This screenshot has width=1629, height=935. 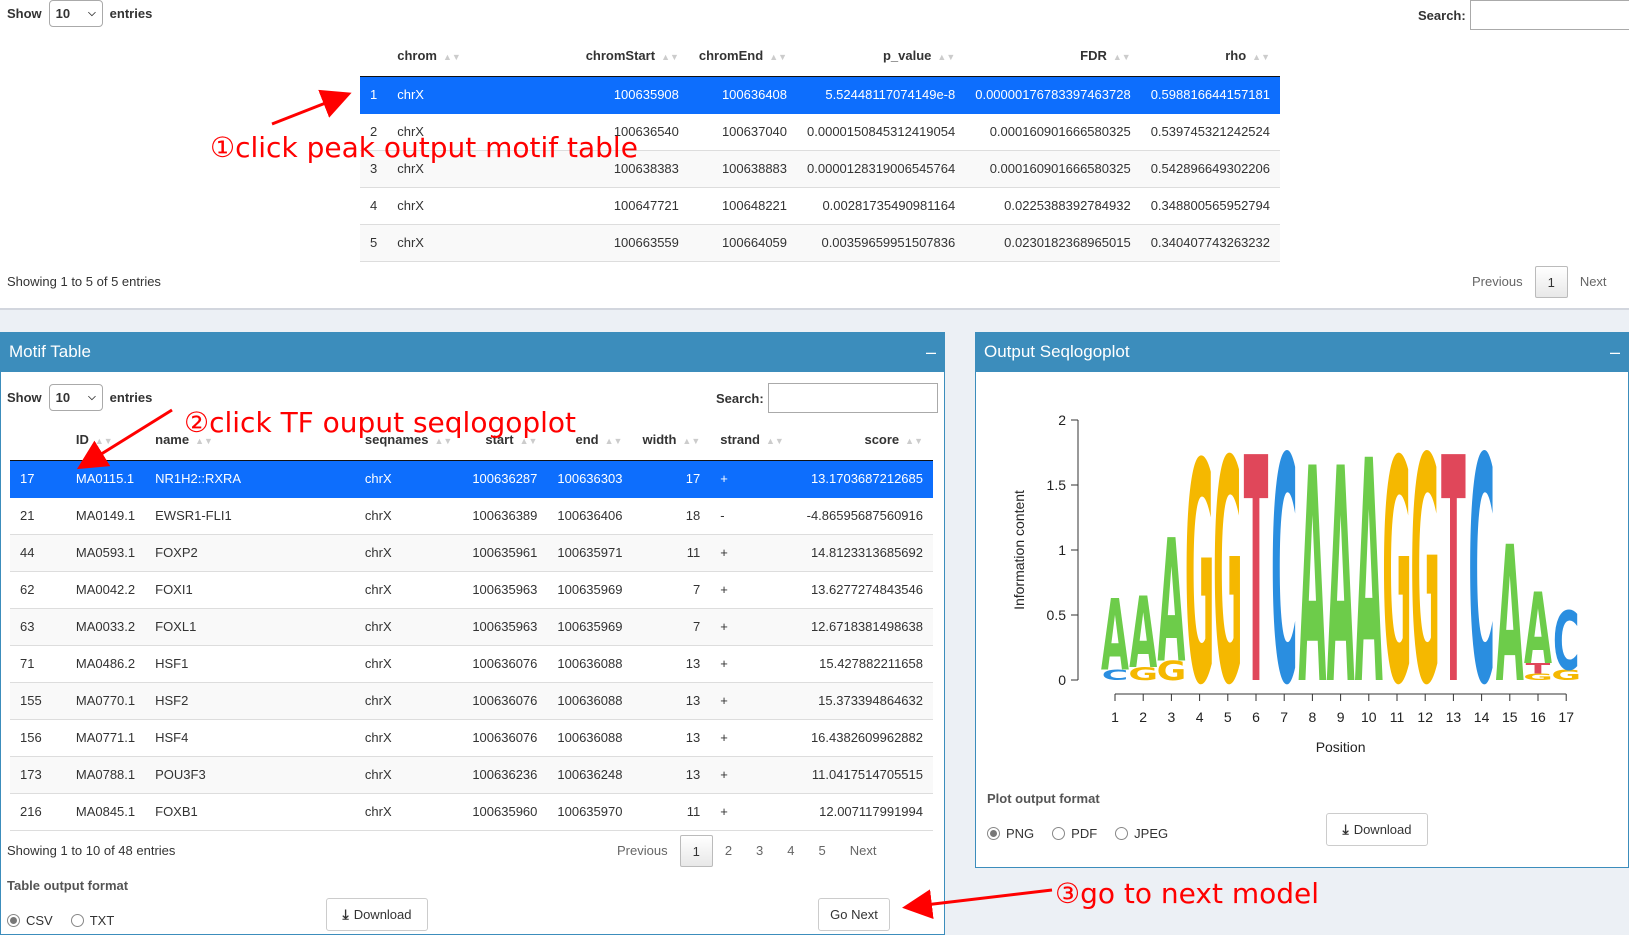 What do you see at coordinates (1551, 282) in the screenshot?
I see `peak-page-button: 1` at bounding box center [1551, 282].